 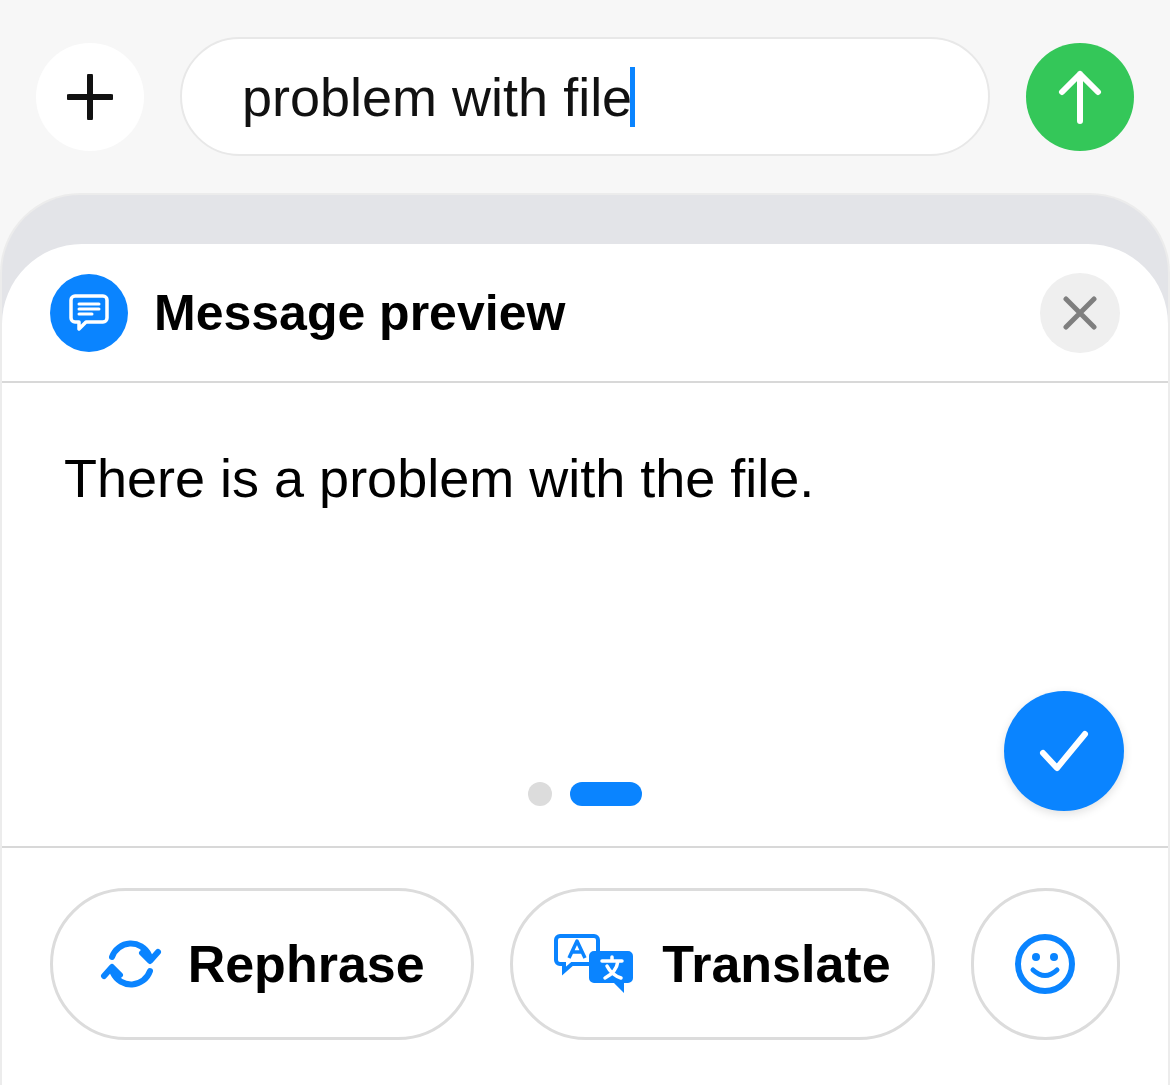 I want to click on page-indicator, so click(x=606, y=794).